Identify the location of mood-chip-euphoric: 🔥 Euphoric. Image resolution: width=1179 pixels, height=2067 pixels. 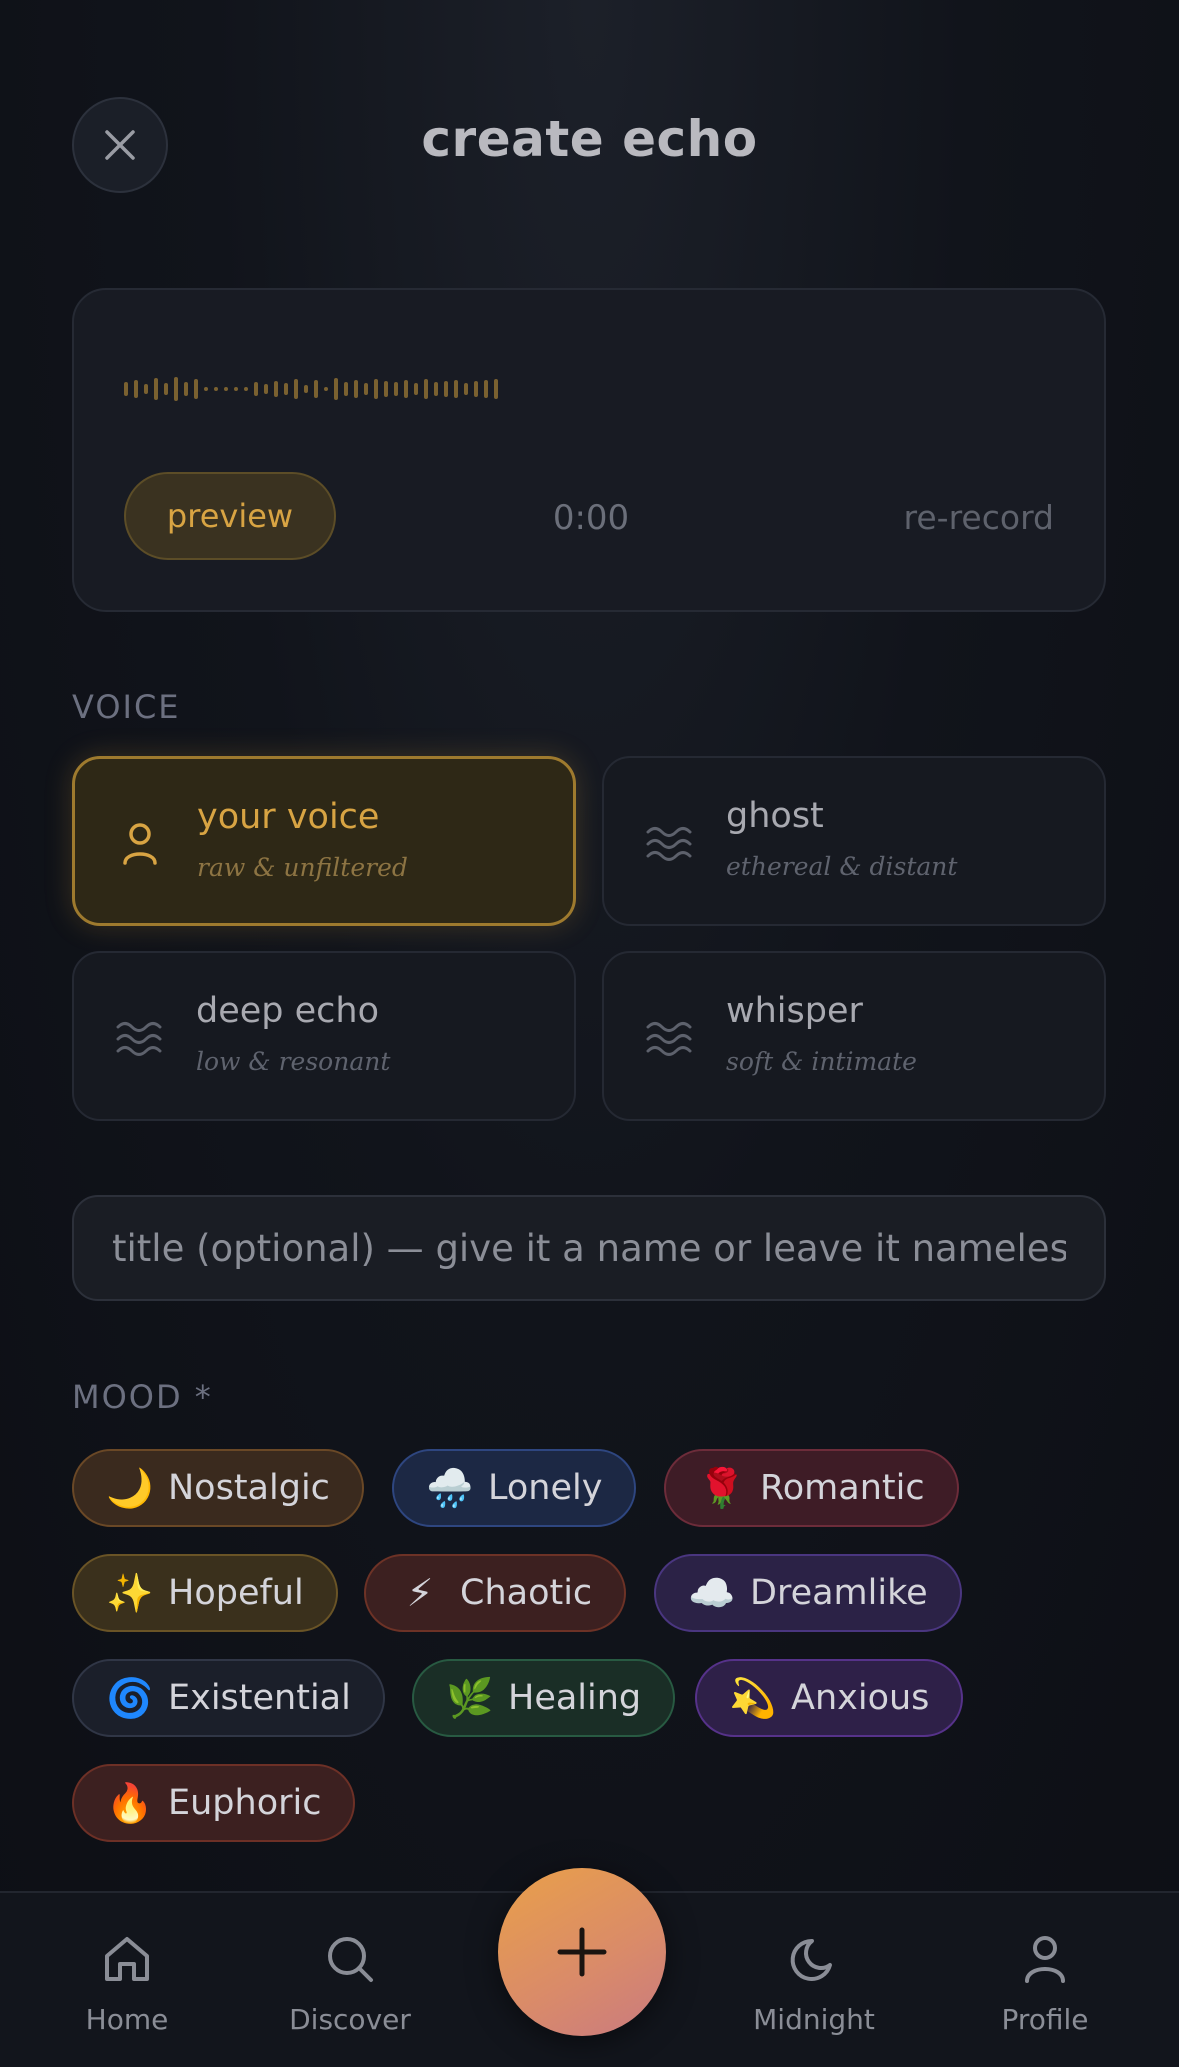
(214, 1803).